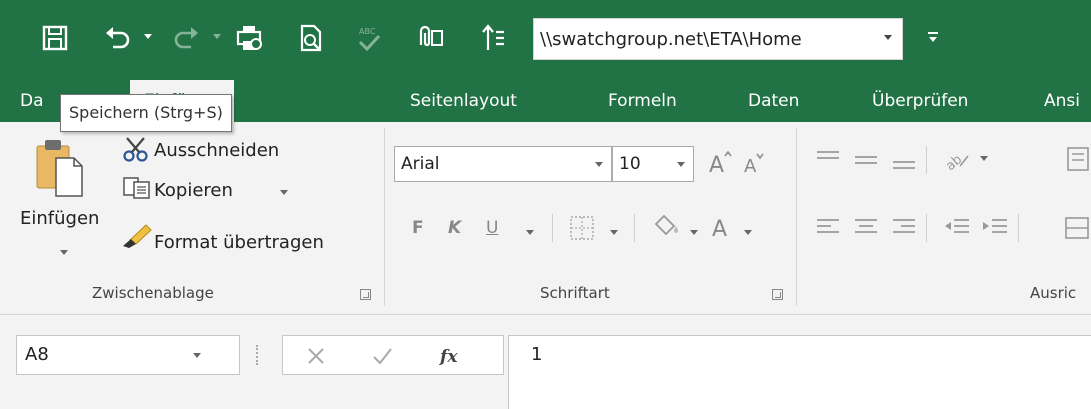  I want to click on tab-page-layout: Seitenlayout, so click(463, 101).